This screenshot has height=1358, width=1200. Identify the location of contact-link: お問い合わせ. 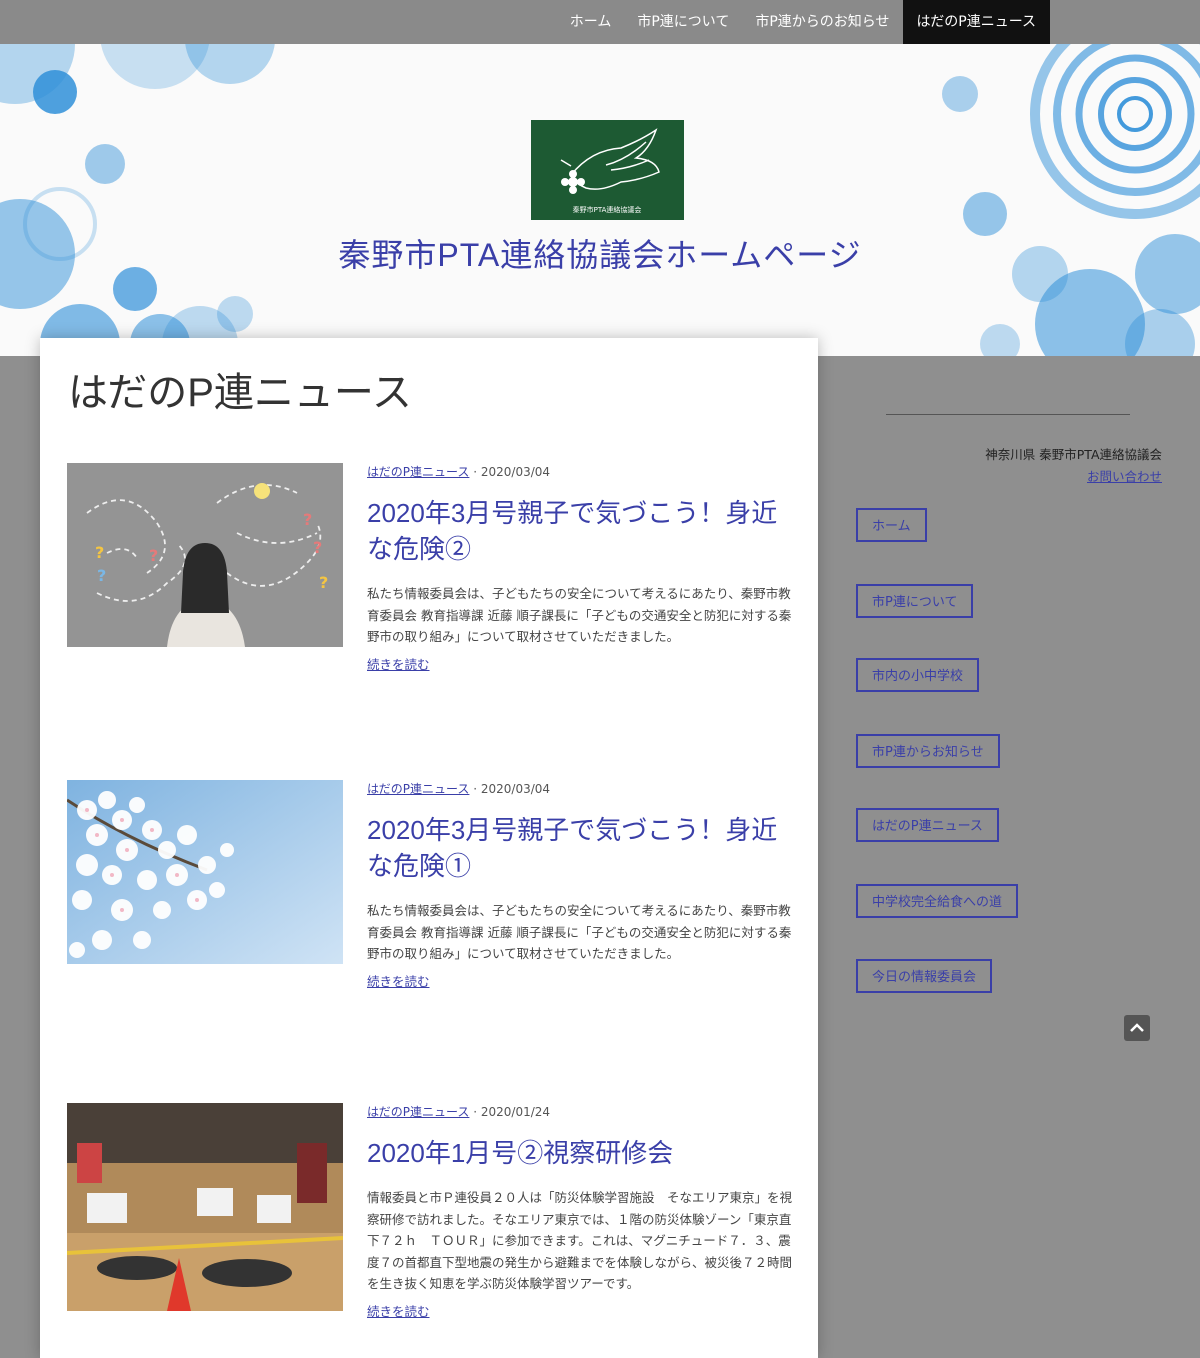
(1124, 475).